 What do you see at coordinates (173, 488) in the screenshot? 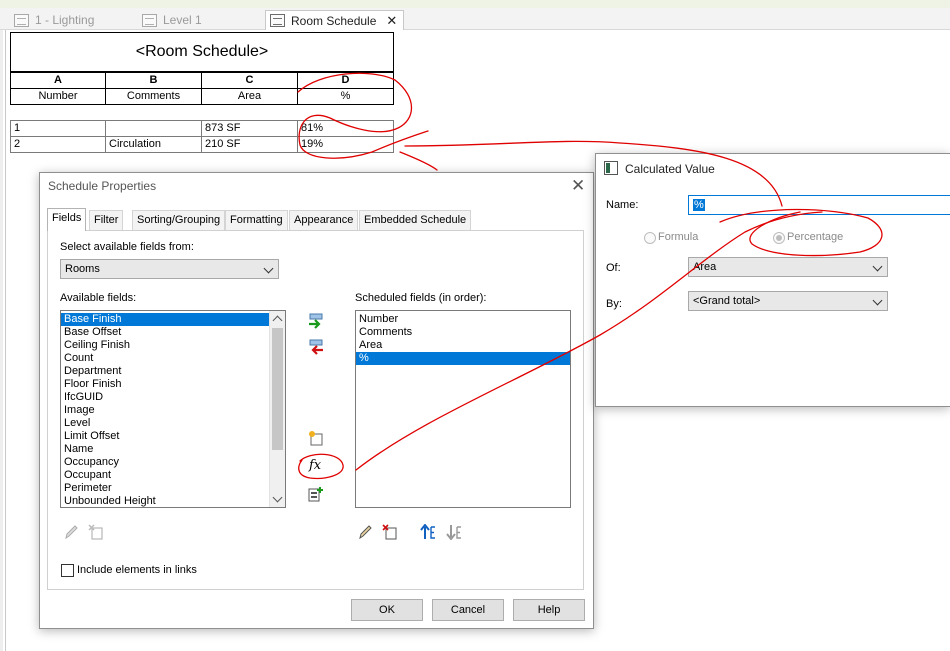
I see `list-item: Perimeter` at bounding box center [173, 488].